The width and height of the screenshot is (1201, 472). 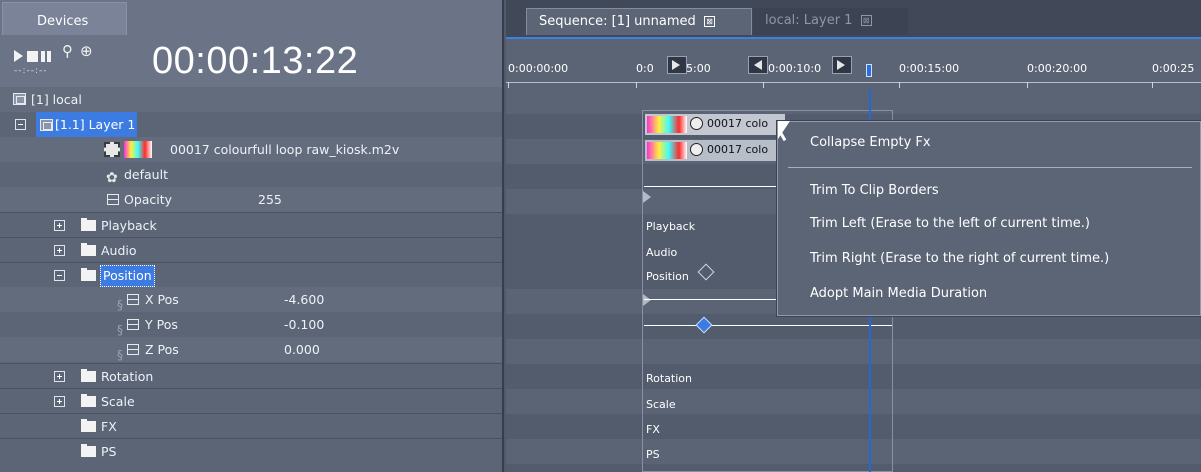 I want to click on ruler-label: 0:00:20:00, so click(x=1057, y=68).